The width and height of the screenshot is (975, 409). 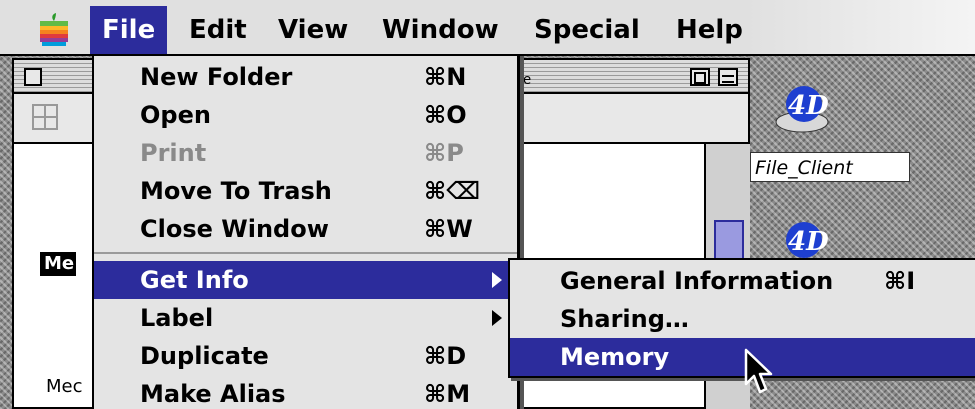 I want to click on menu-item-close-window: Close Window ⌘W, so click(x=305, y=229).